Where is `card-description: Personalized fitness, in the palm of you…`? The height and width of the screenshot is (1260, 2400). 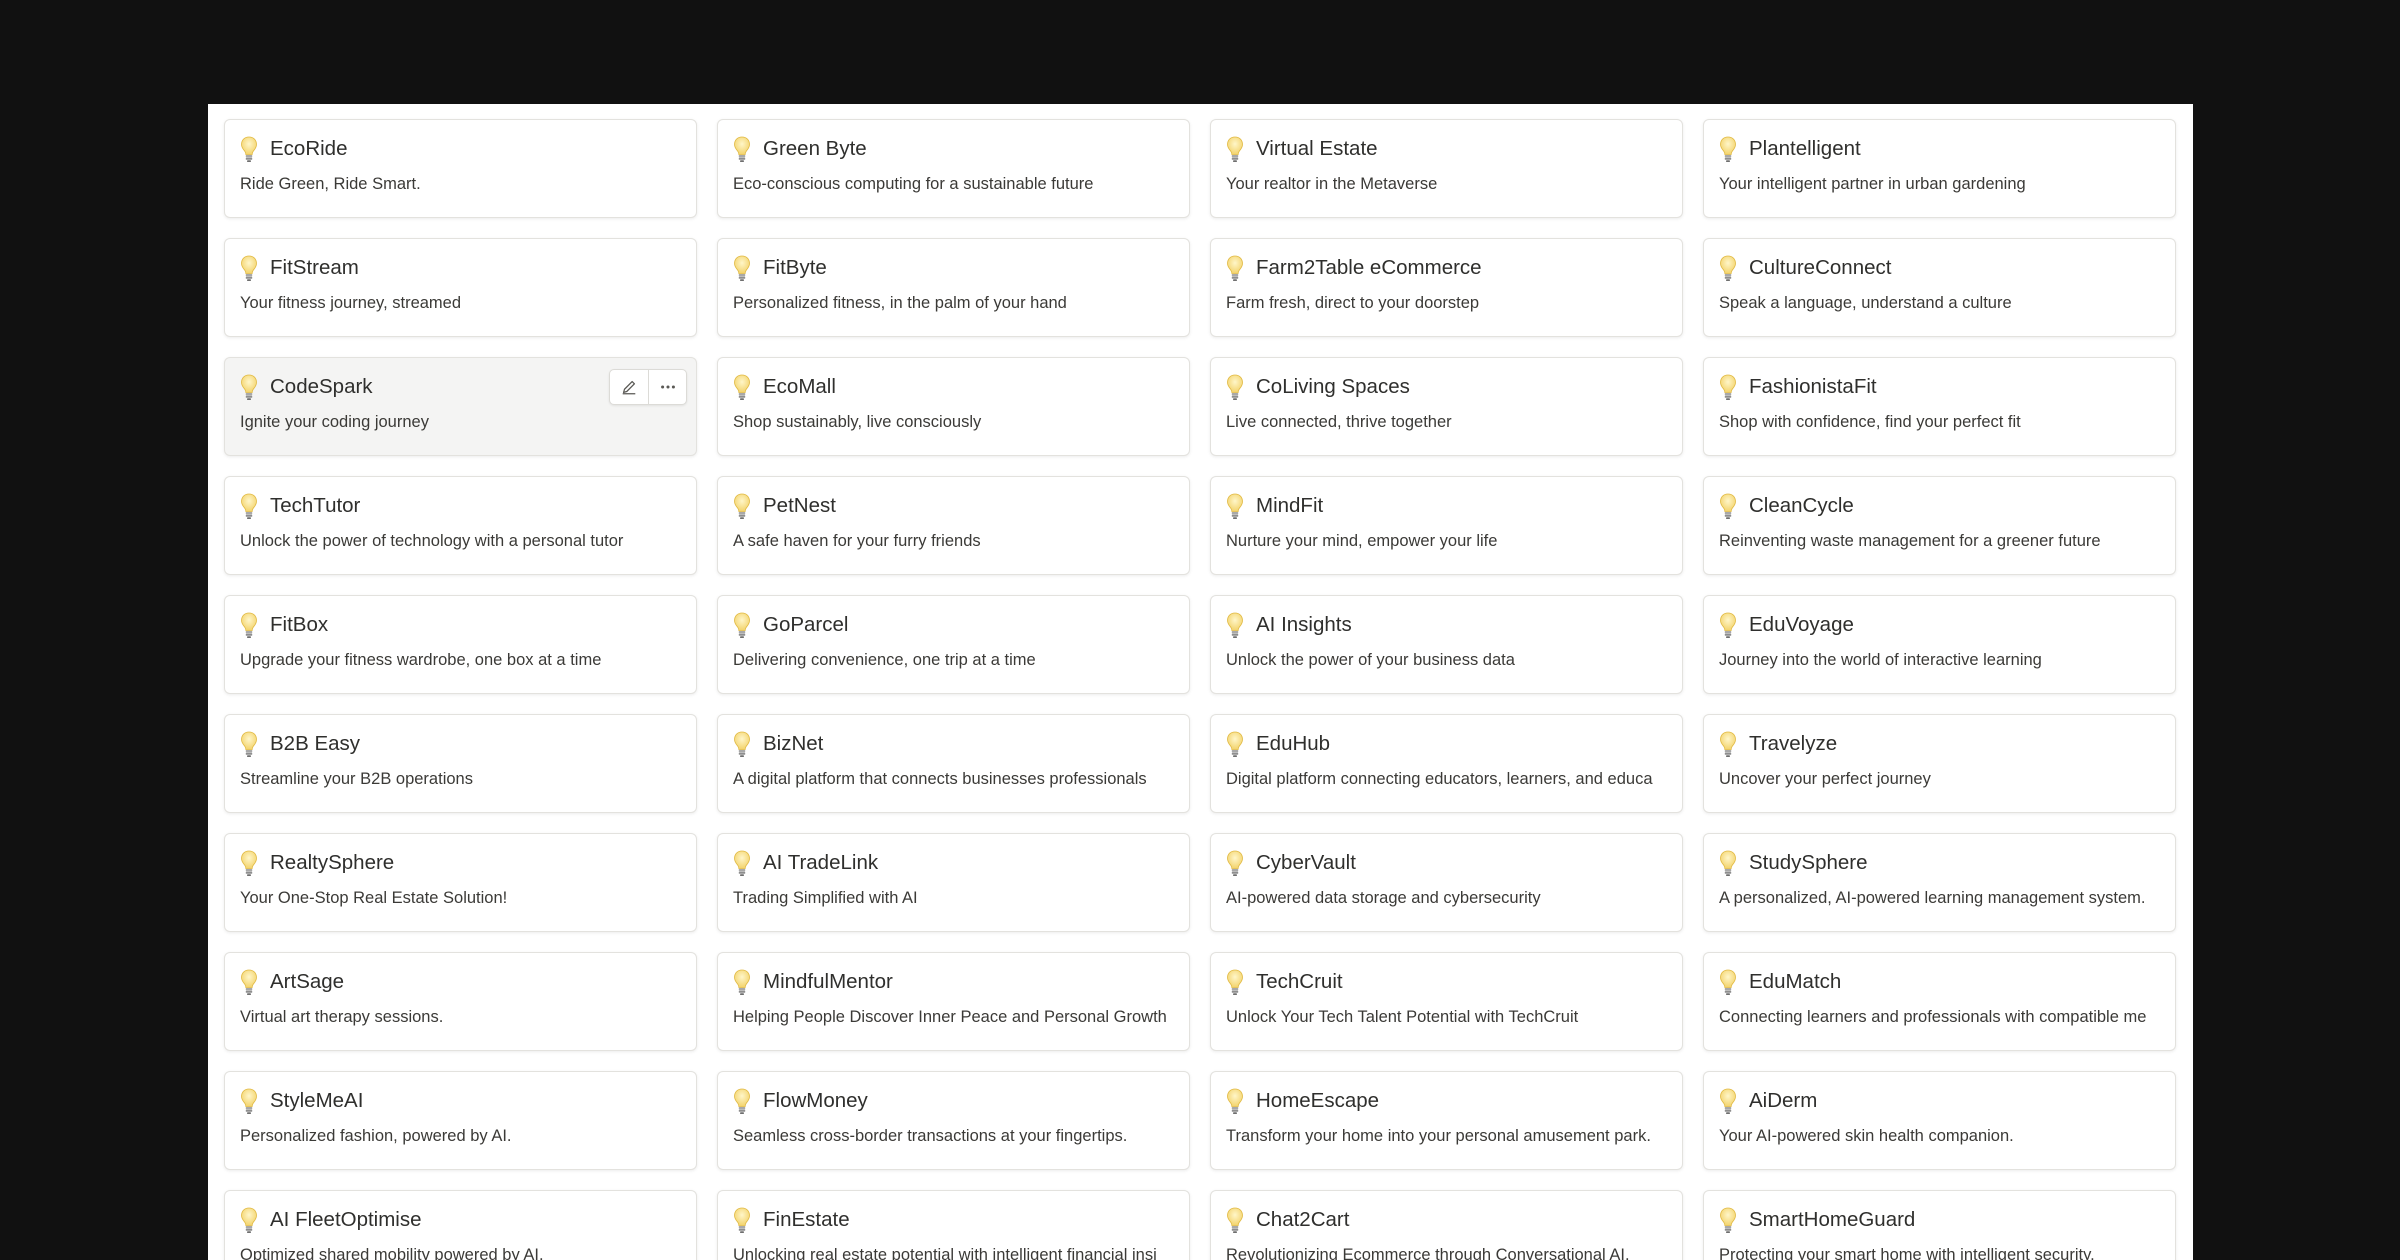
card-description: Personalized fitness, in the palm of you… is located at coordinates (900, 303).